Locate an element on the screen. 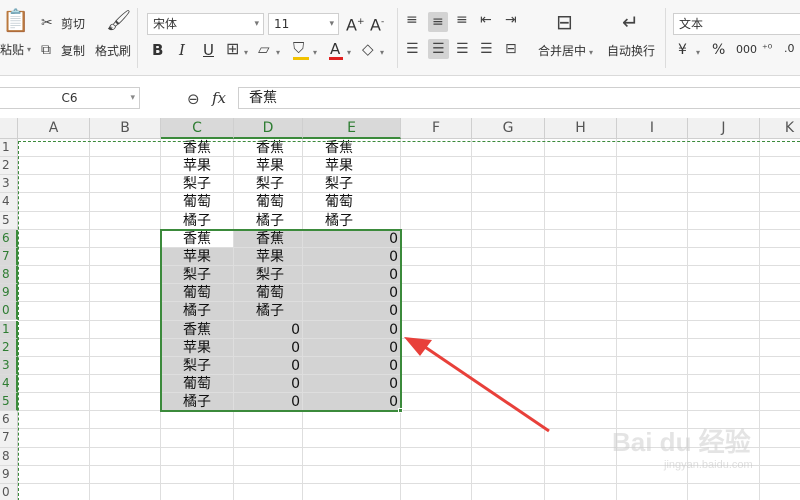  wrap-text-button: 自动换行 is located at coordinates (631, 51).